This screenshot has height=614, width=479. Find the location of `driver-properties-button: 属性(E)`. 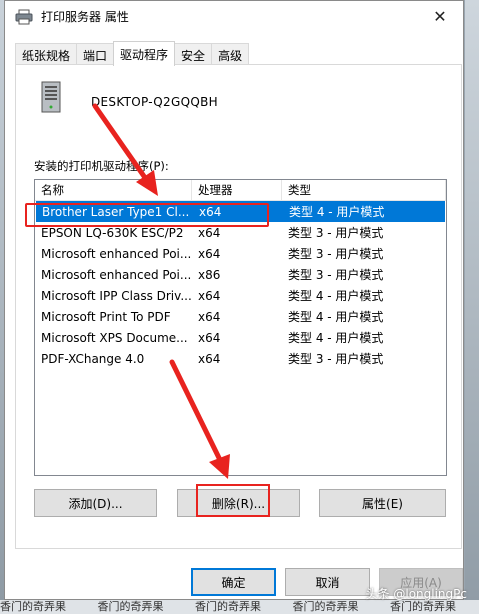

driver-properties-button: 属性(E) is located at coordinates (382, 503).